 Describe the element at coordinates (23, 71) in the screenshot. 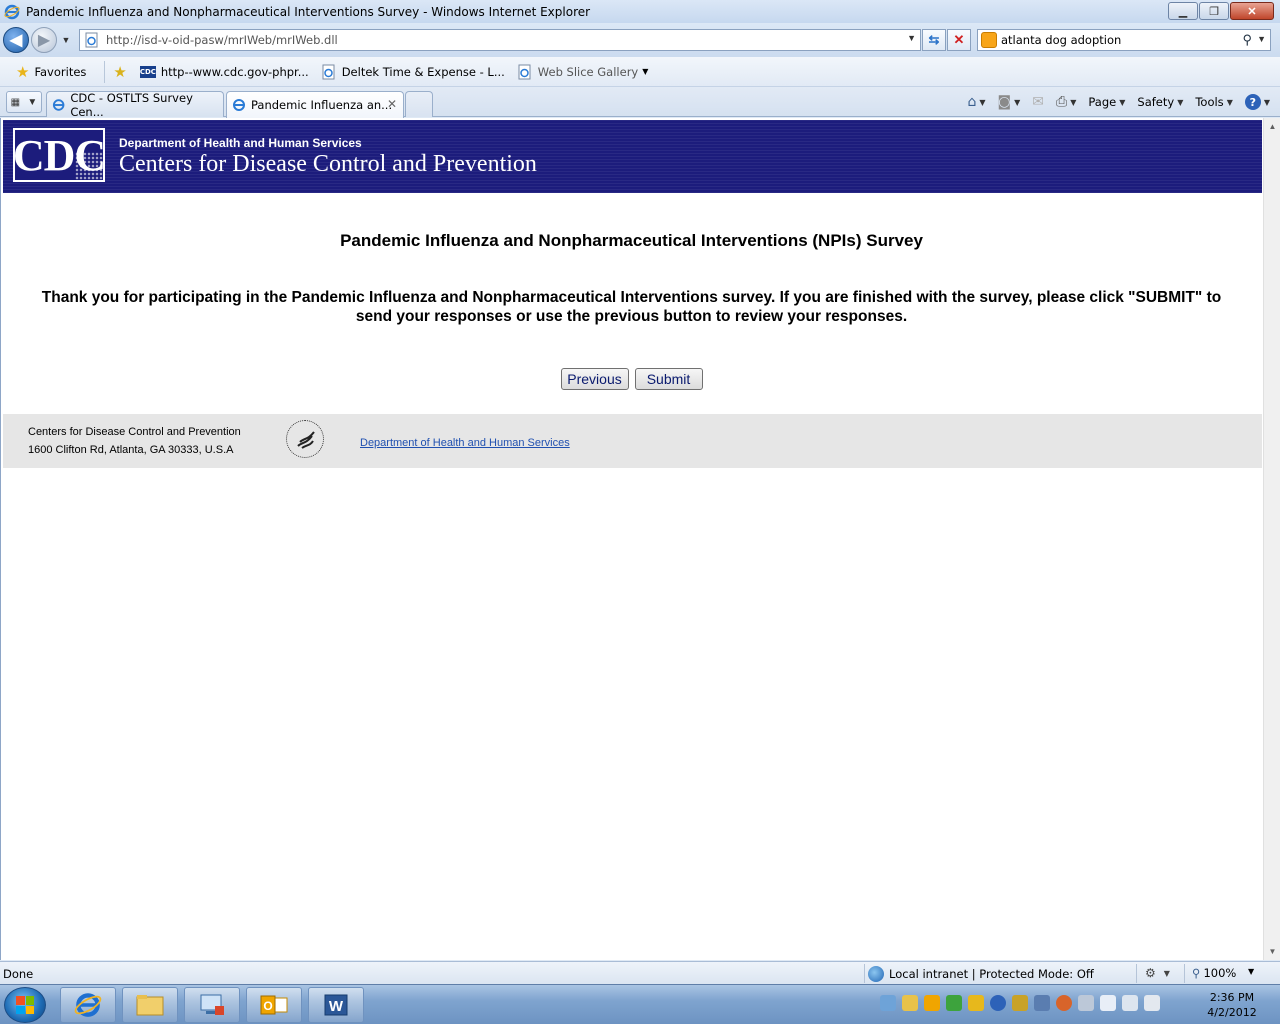

I see `favorites-star-icon: ★` at that location.